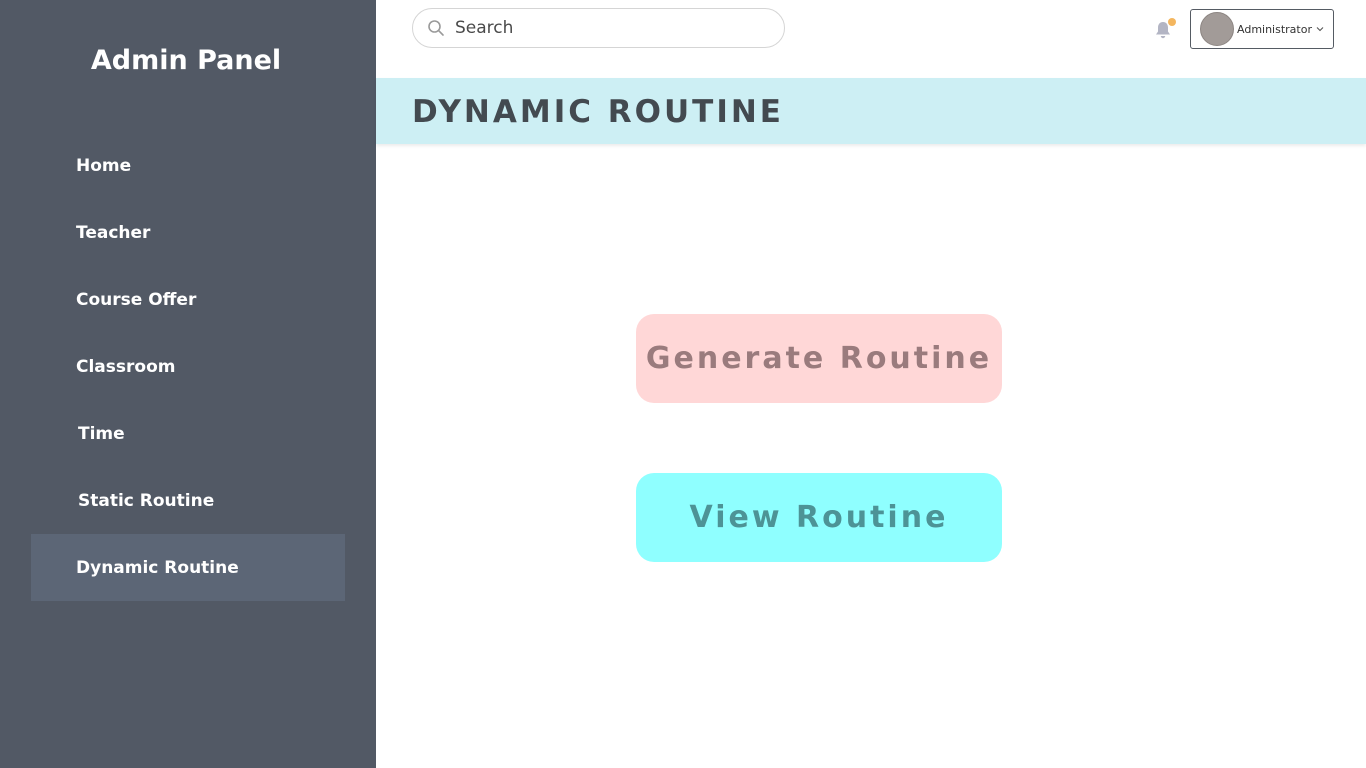  Describe the element at coordinates (871, 111) in the screenshot. I see `page-banner: DYNAMIC ROUTINE` at that location.